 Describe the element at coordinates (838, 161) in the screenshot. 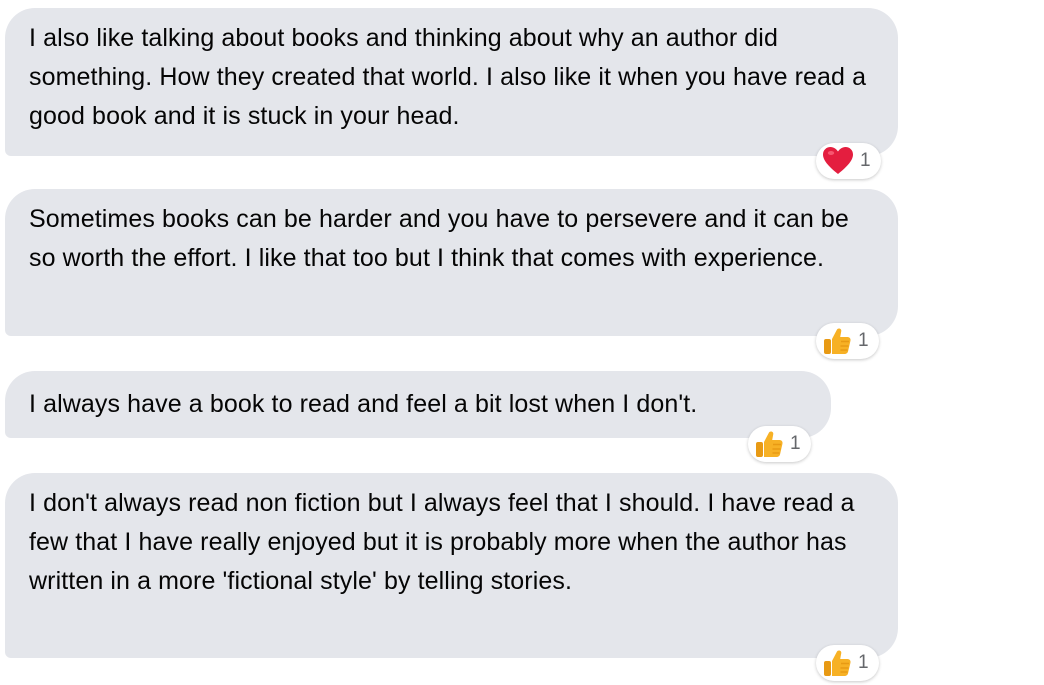

I see `heart-icon` at that location.